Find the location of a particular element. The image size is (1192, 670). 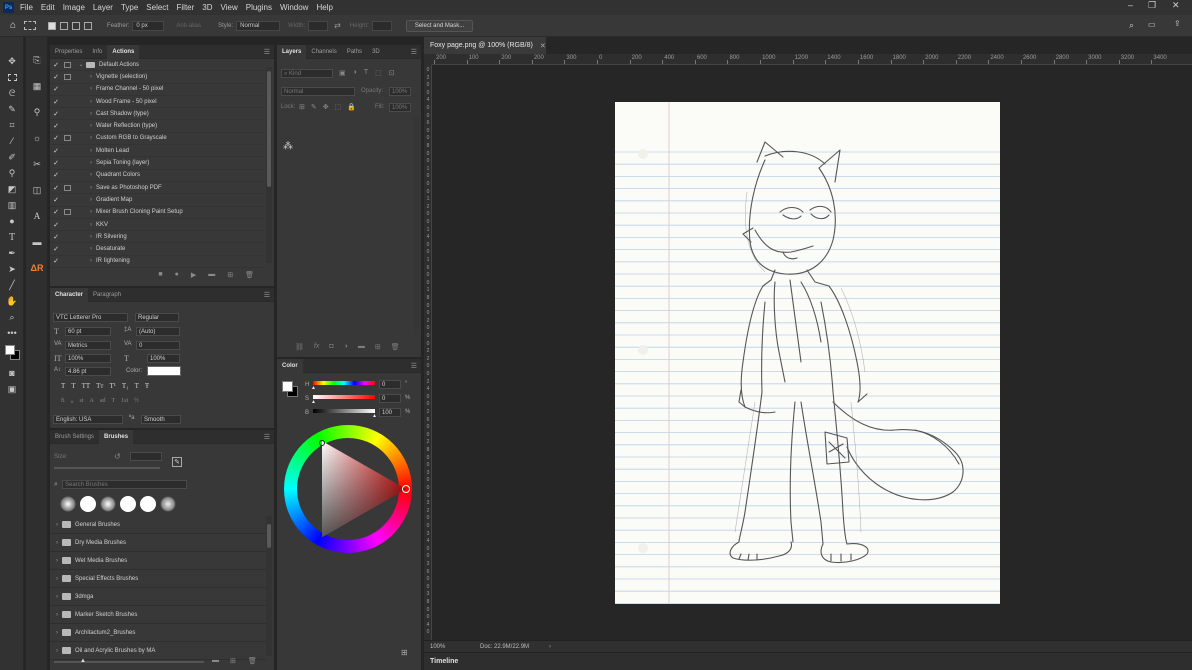

language-select: English: USA is located at coordinates (88, 419).